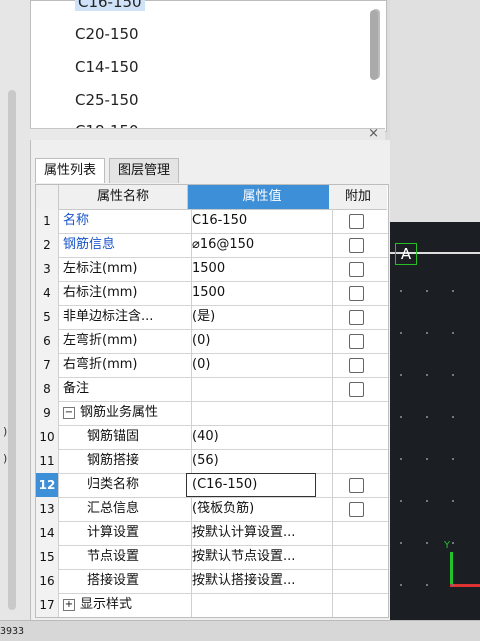  I want to click on property-name: 备注, so click(125, 389).